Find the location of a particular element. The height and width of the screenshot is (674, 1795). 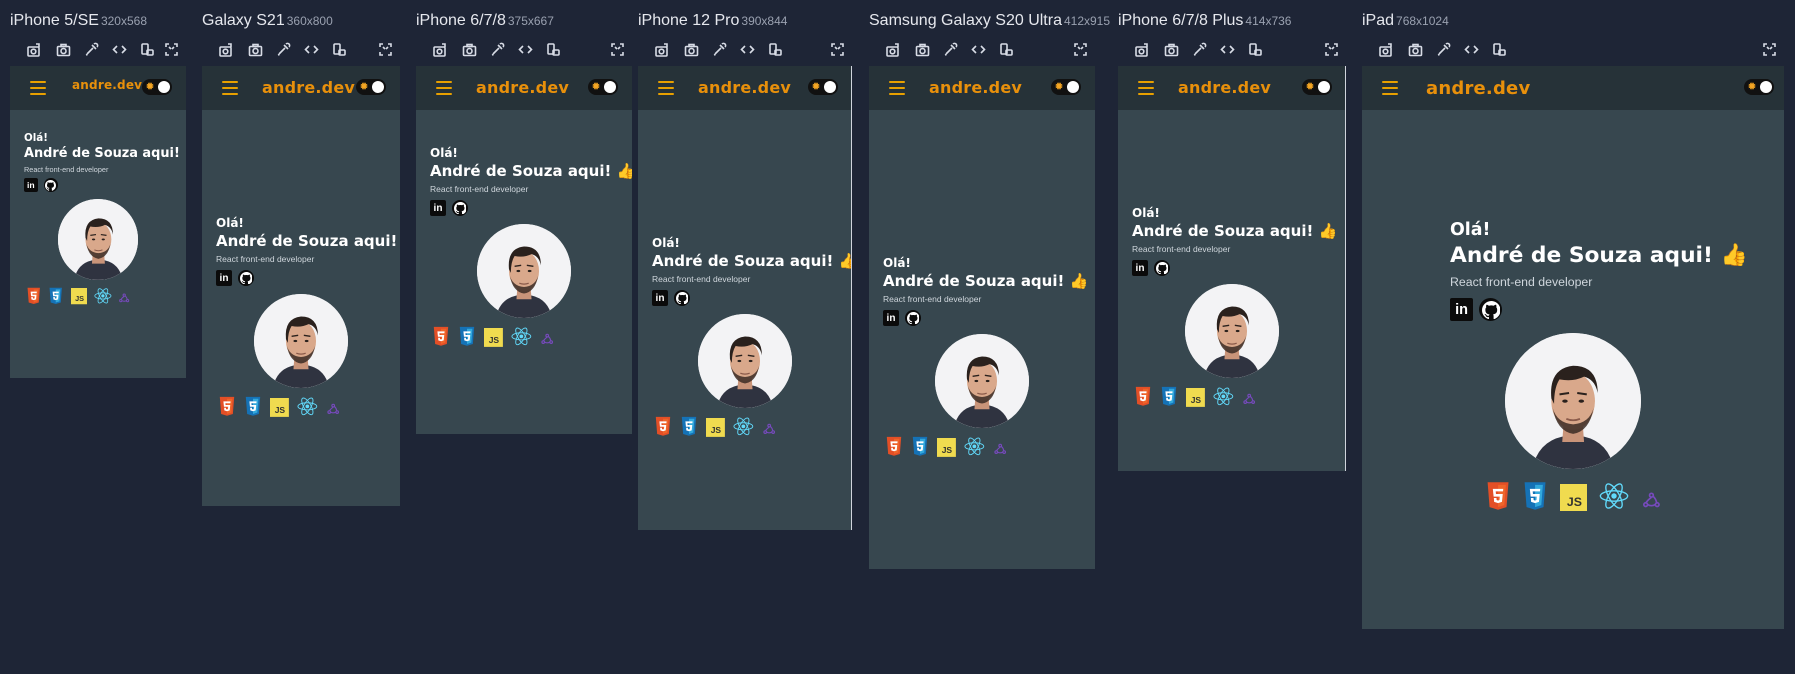

tech-stack: JS is located at coordinates (1573, 496).